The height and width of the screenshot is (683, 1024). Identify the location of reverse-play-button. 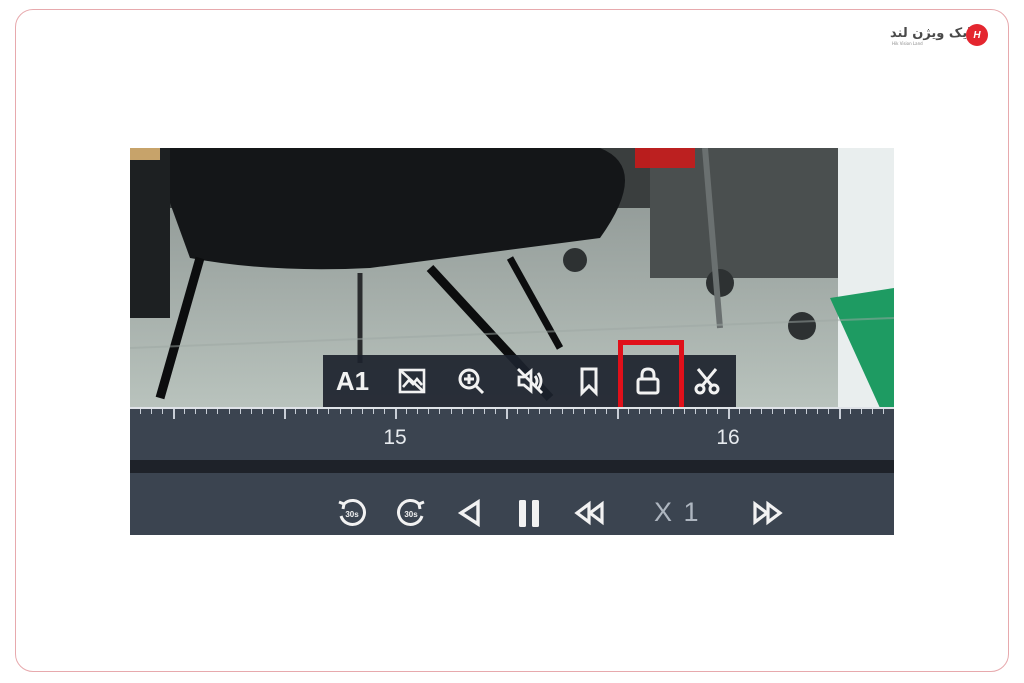
(470, 513).